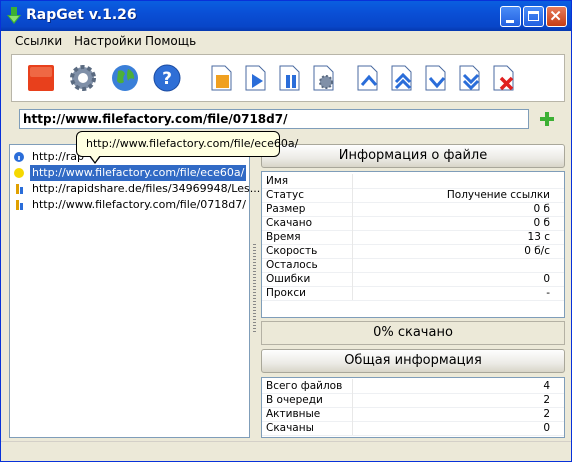 This screenshot has width=572, height=462. I want to click on minimize-button, so click(510, 16).